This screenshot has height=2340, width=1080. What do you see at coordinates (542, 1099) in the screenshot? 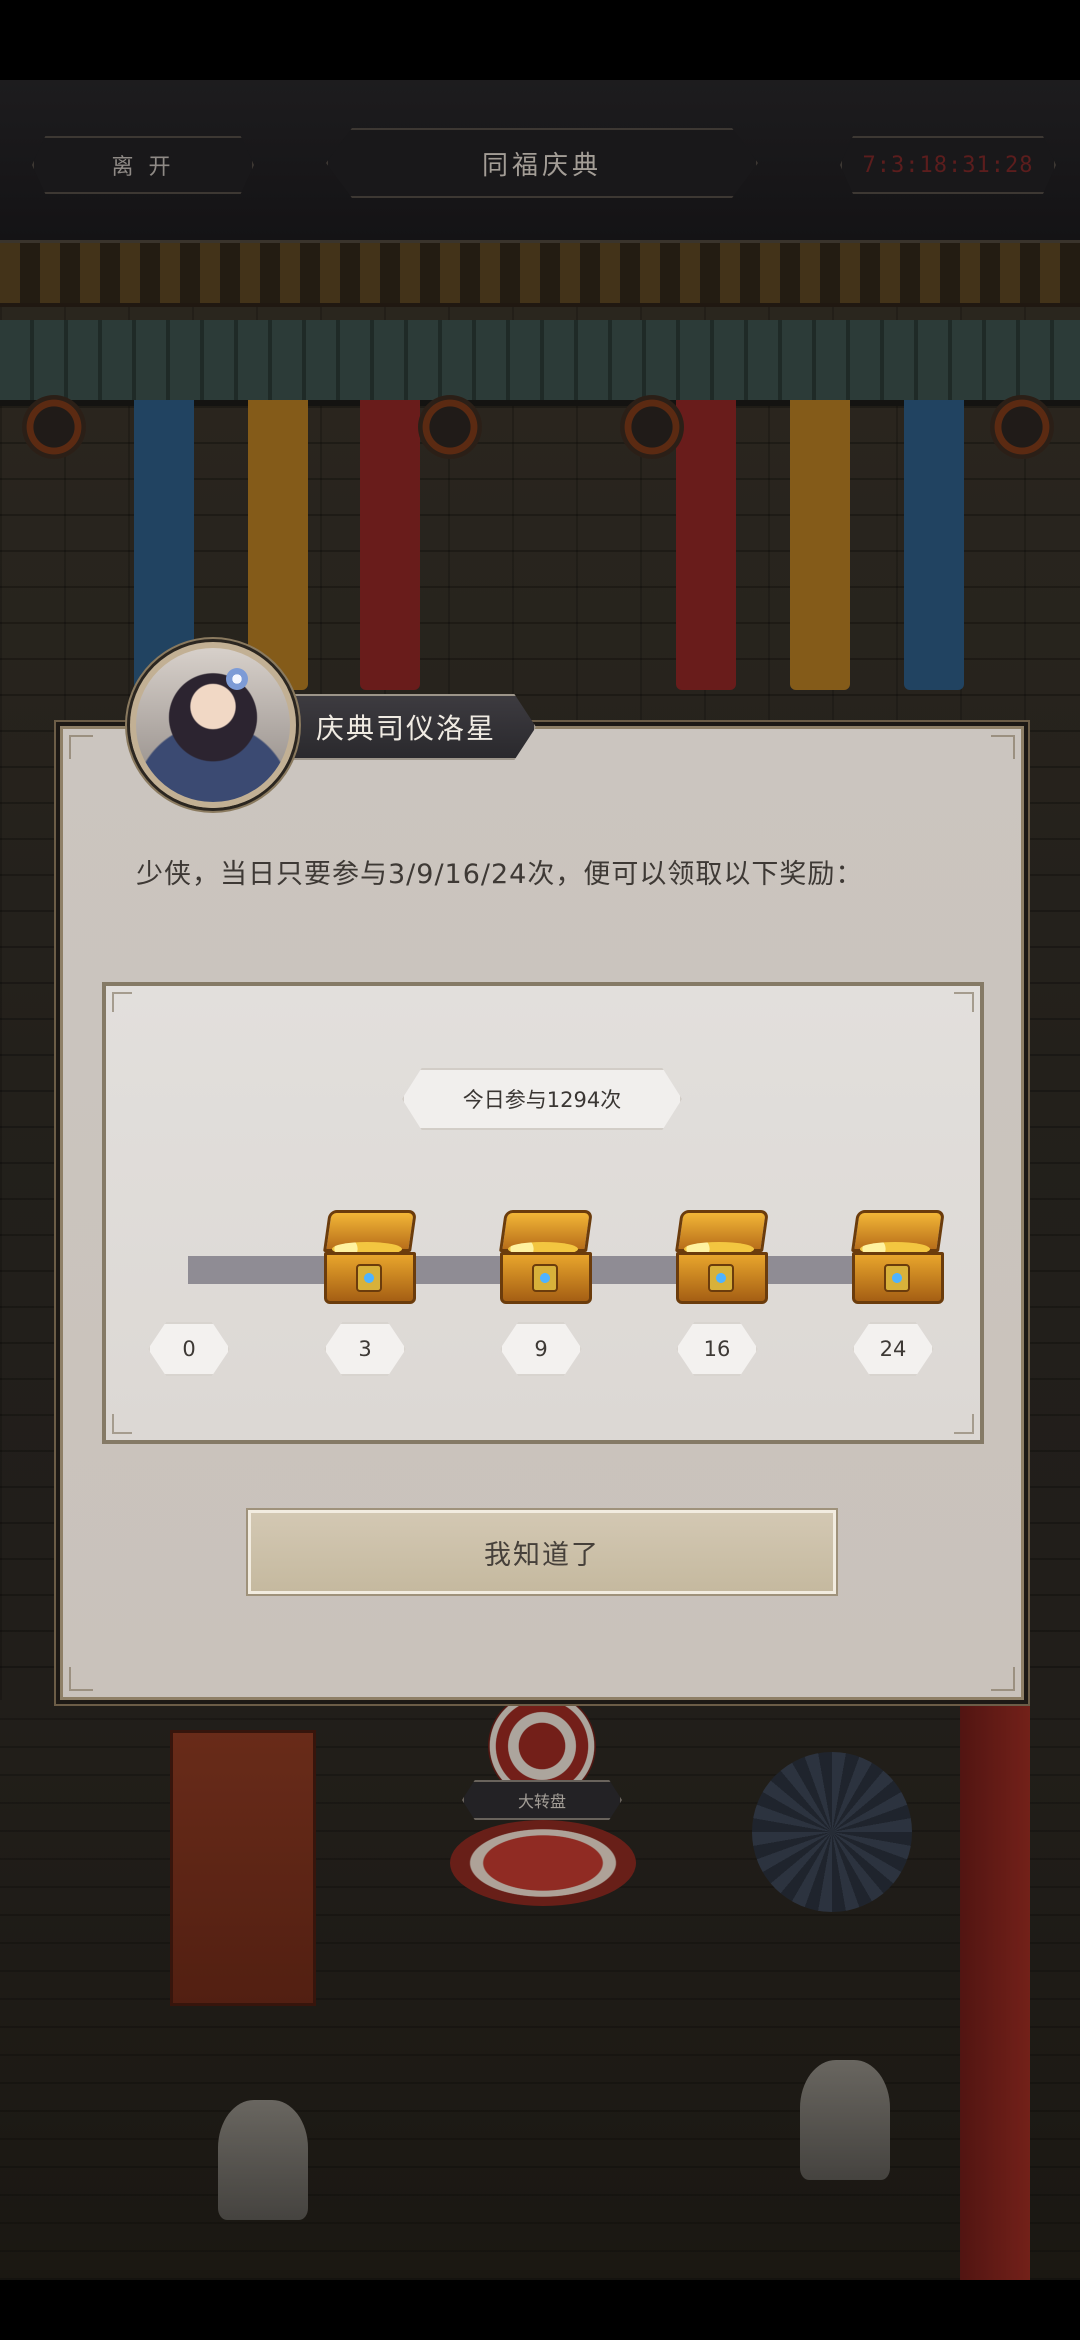
I see `participation-count-badge: 今日参与1294次` at bounding box center [542, 1099].